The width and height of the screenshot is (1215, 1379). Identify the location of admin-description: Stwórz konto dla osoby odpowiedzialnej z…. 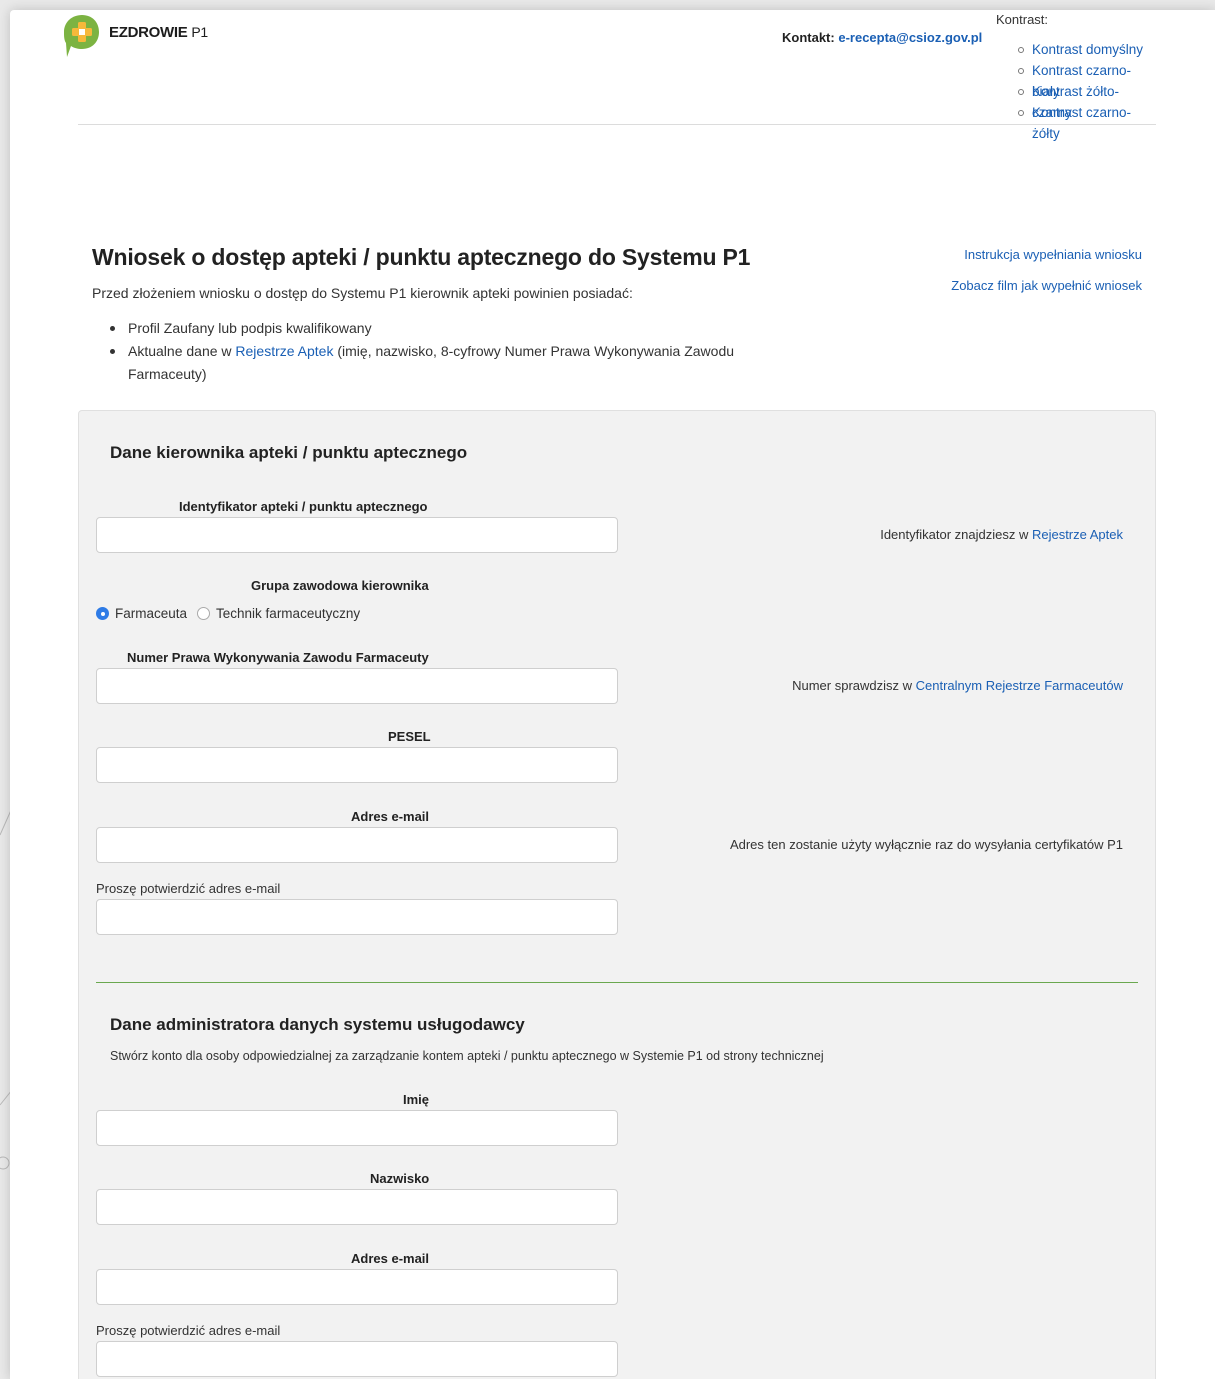
(467, 1056).